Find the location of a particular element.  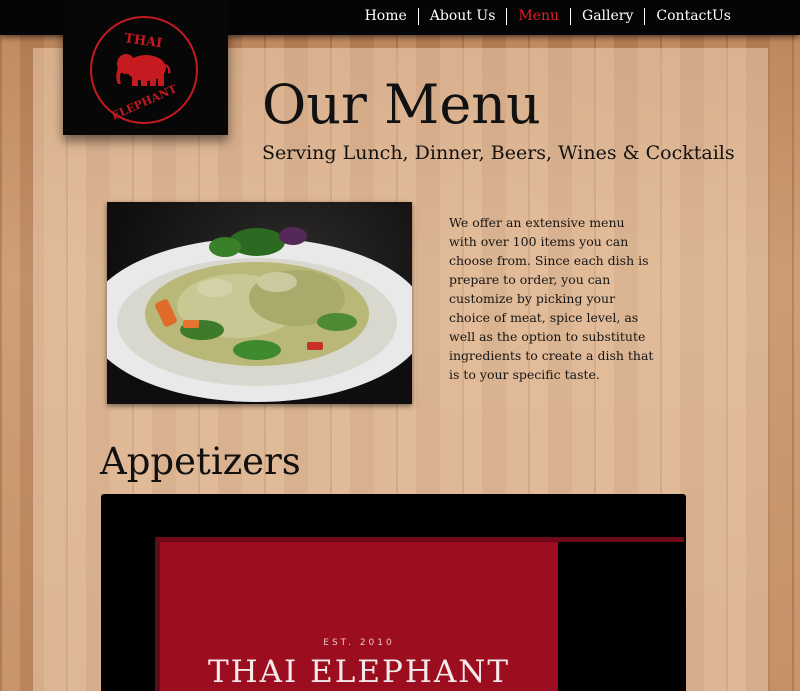

nav-home-link: Home is located at coordinates (386, 16).